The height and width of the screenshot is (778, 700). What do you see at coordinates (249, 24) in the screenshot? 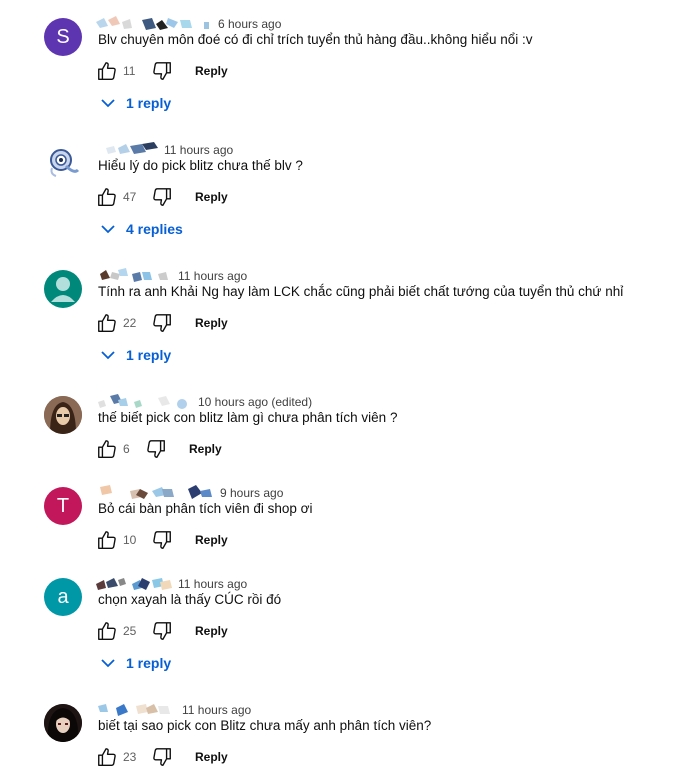
I see `comment-timestamp: 6 hours ago` at bounding box center [249, 24].